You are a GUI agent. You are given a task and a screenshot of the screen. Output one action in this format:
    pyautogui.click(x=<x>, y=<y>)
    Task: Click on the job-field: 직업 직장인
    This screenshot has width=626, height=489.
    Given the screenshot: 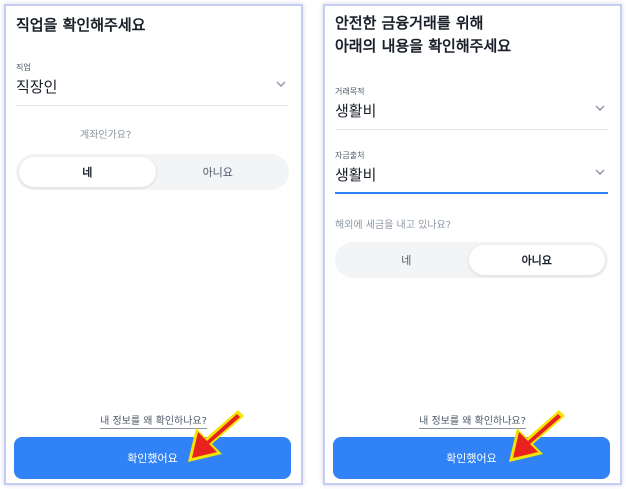 What is the action you would take?
    pyautogui.click(x=152, y=84)
    